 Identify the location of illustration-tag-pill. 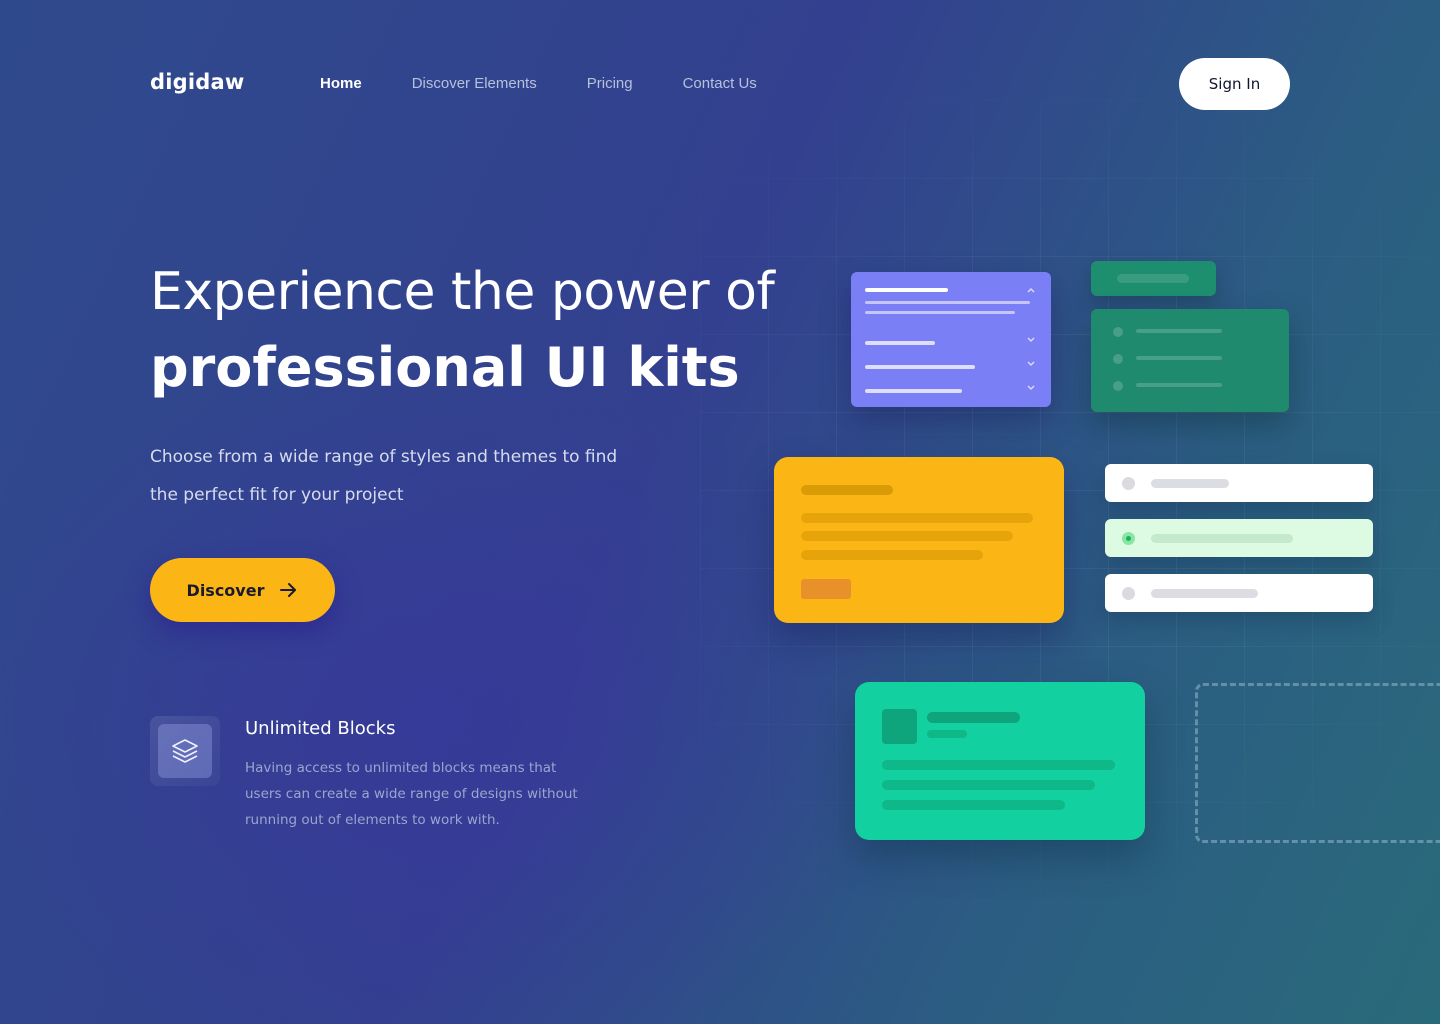
(1153, 278).